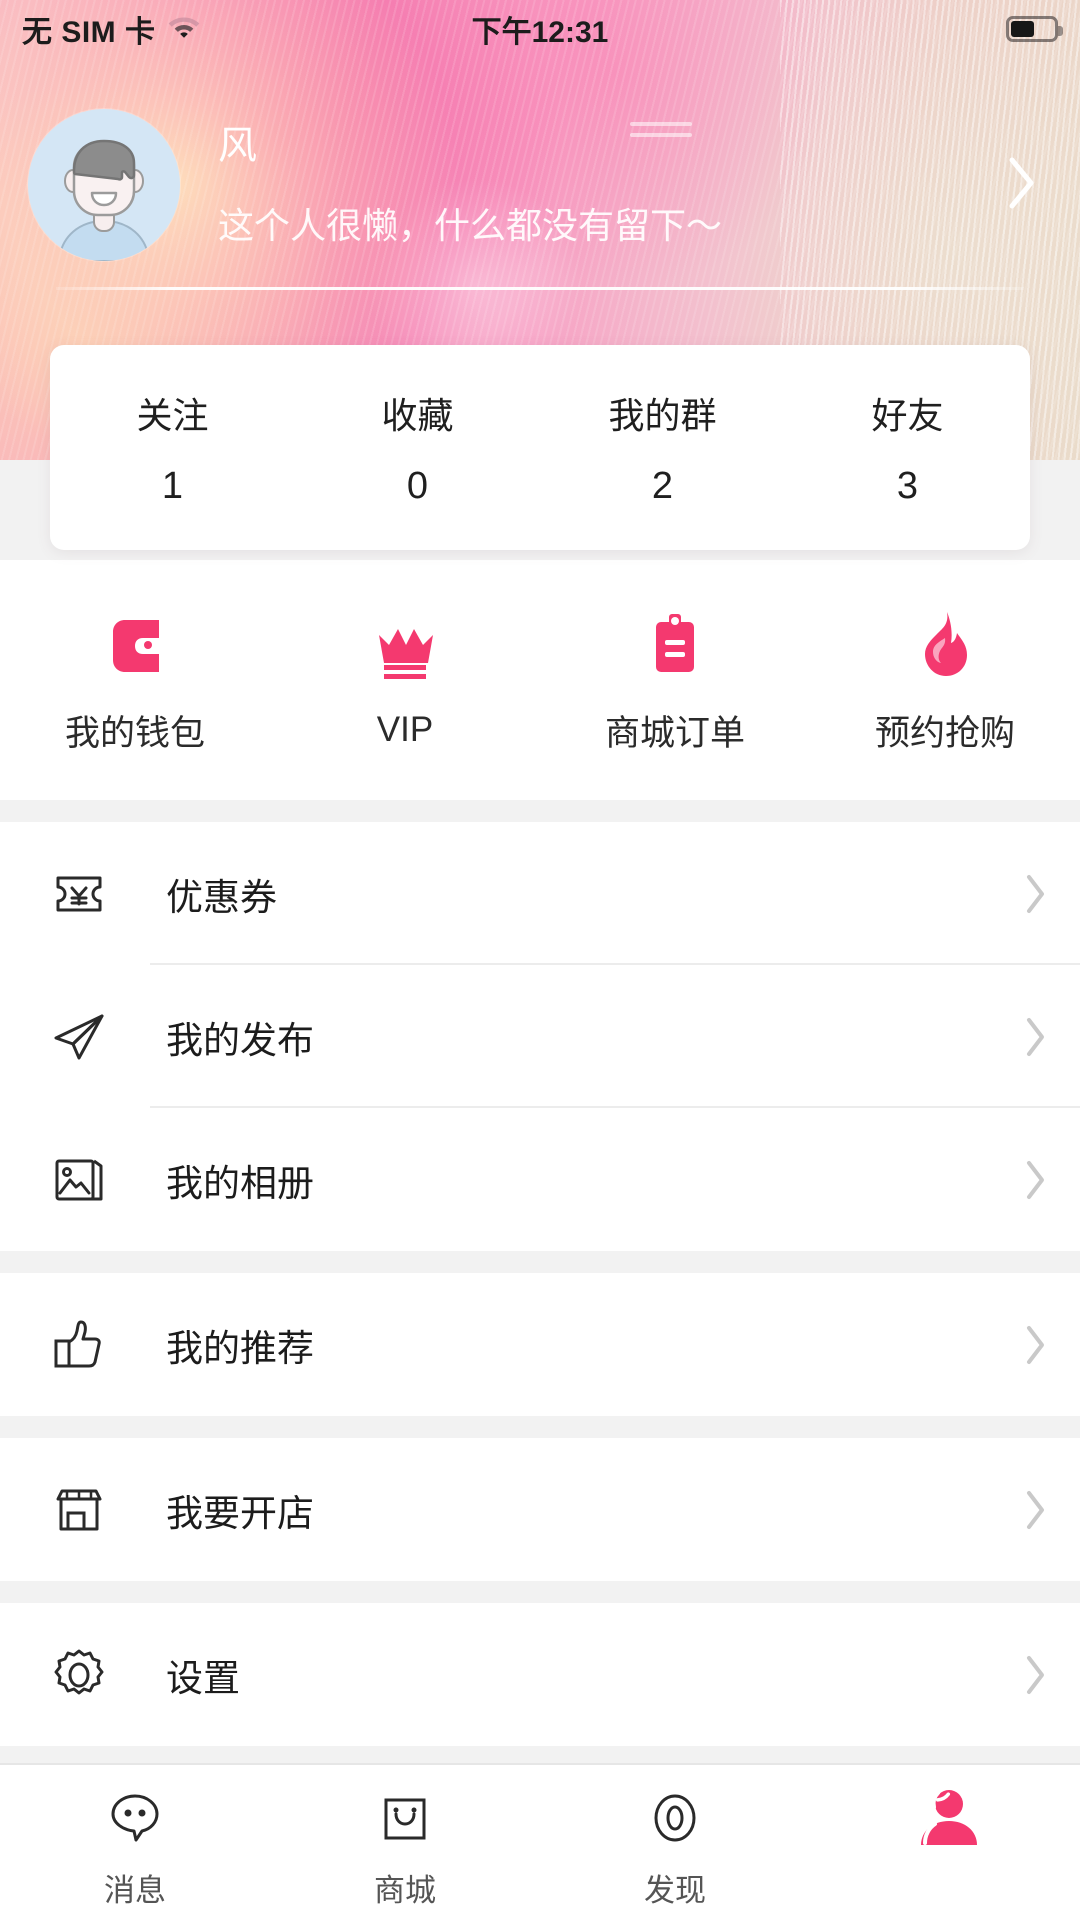 This screenshot has height=1920, width=1080. I want to click on stat-item-favorites: 收藏 0, so click(417, 447).